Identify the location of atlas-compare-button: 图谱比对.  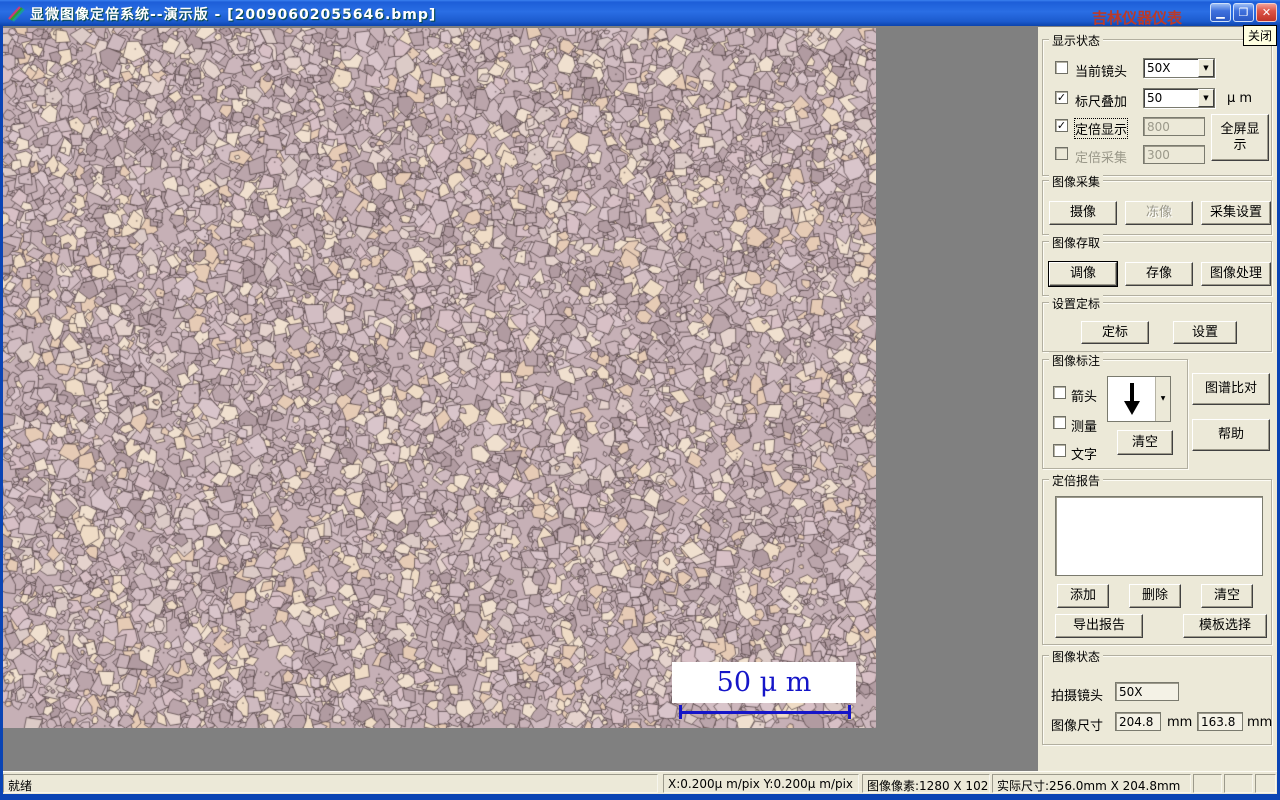
(1231, 389).